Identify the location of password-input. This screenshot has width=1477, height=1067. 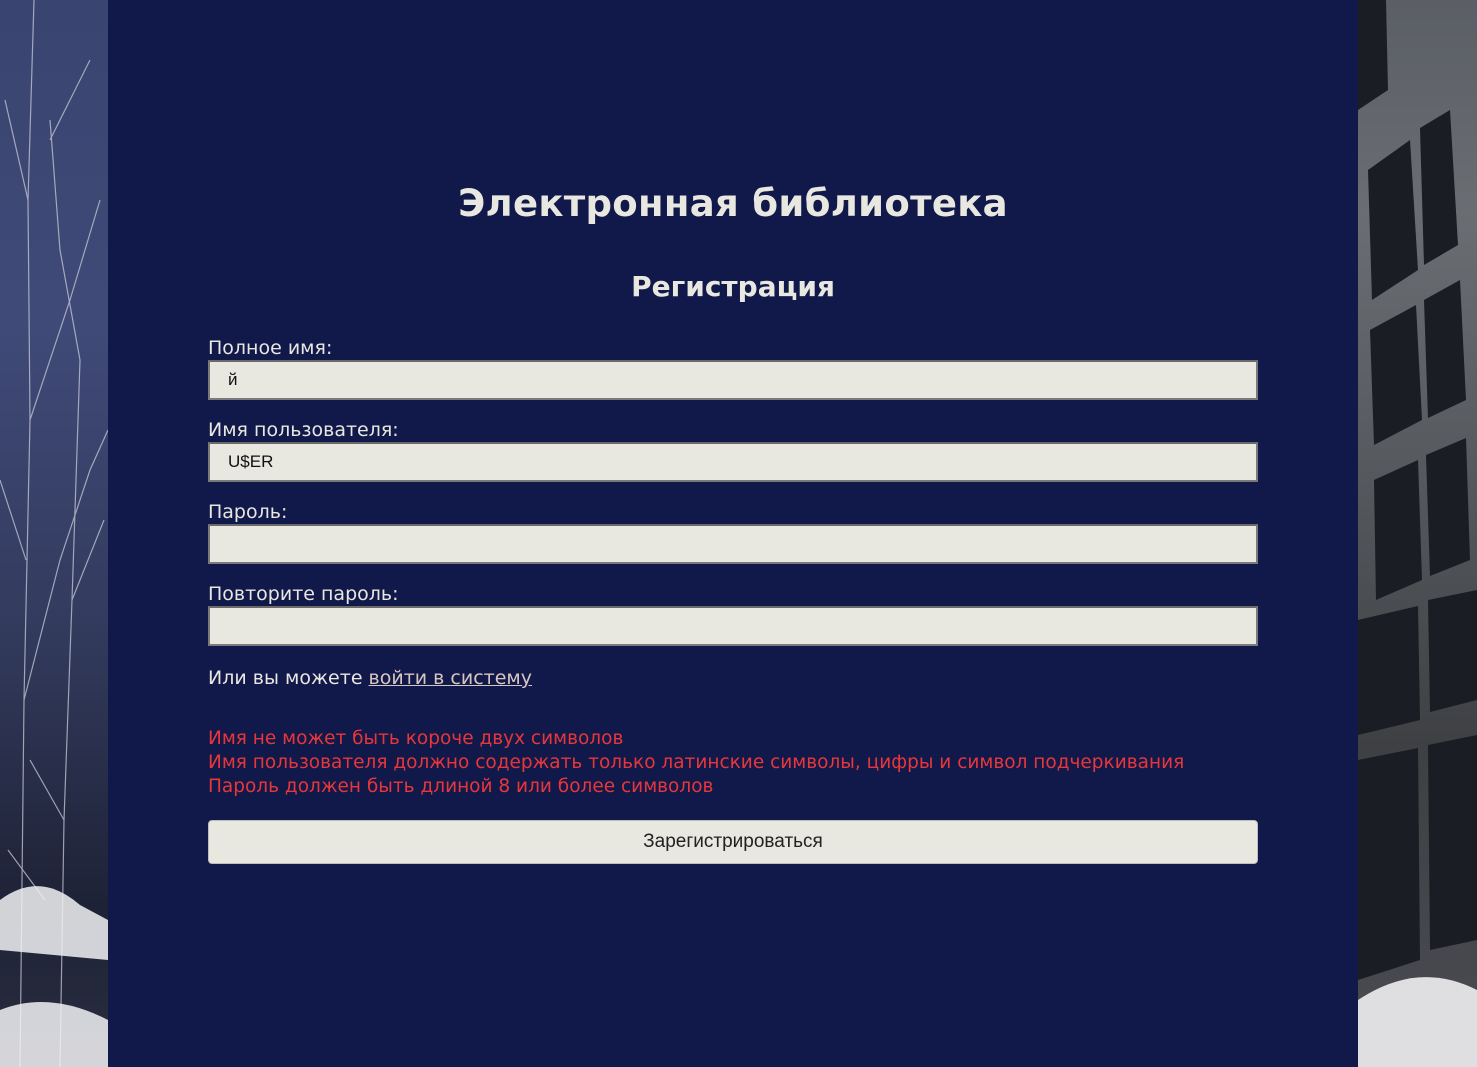
(733, 544).